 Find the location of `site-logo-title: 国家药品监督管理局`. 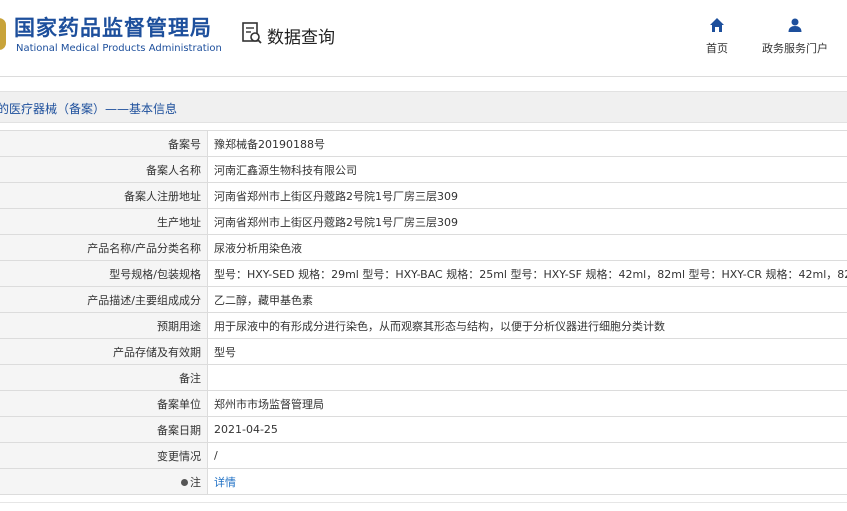

site-logo-title: 国家药品监督管理局 is located at coordinates (113, 27).